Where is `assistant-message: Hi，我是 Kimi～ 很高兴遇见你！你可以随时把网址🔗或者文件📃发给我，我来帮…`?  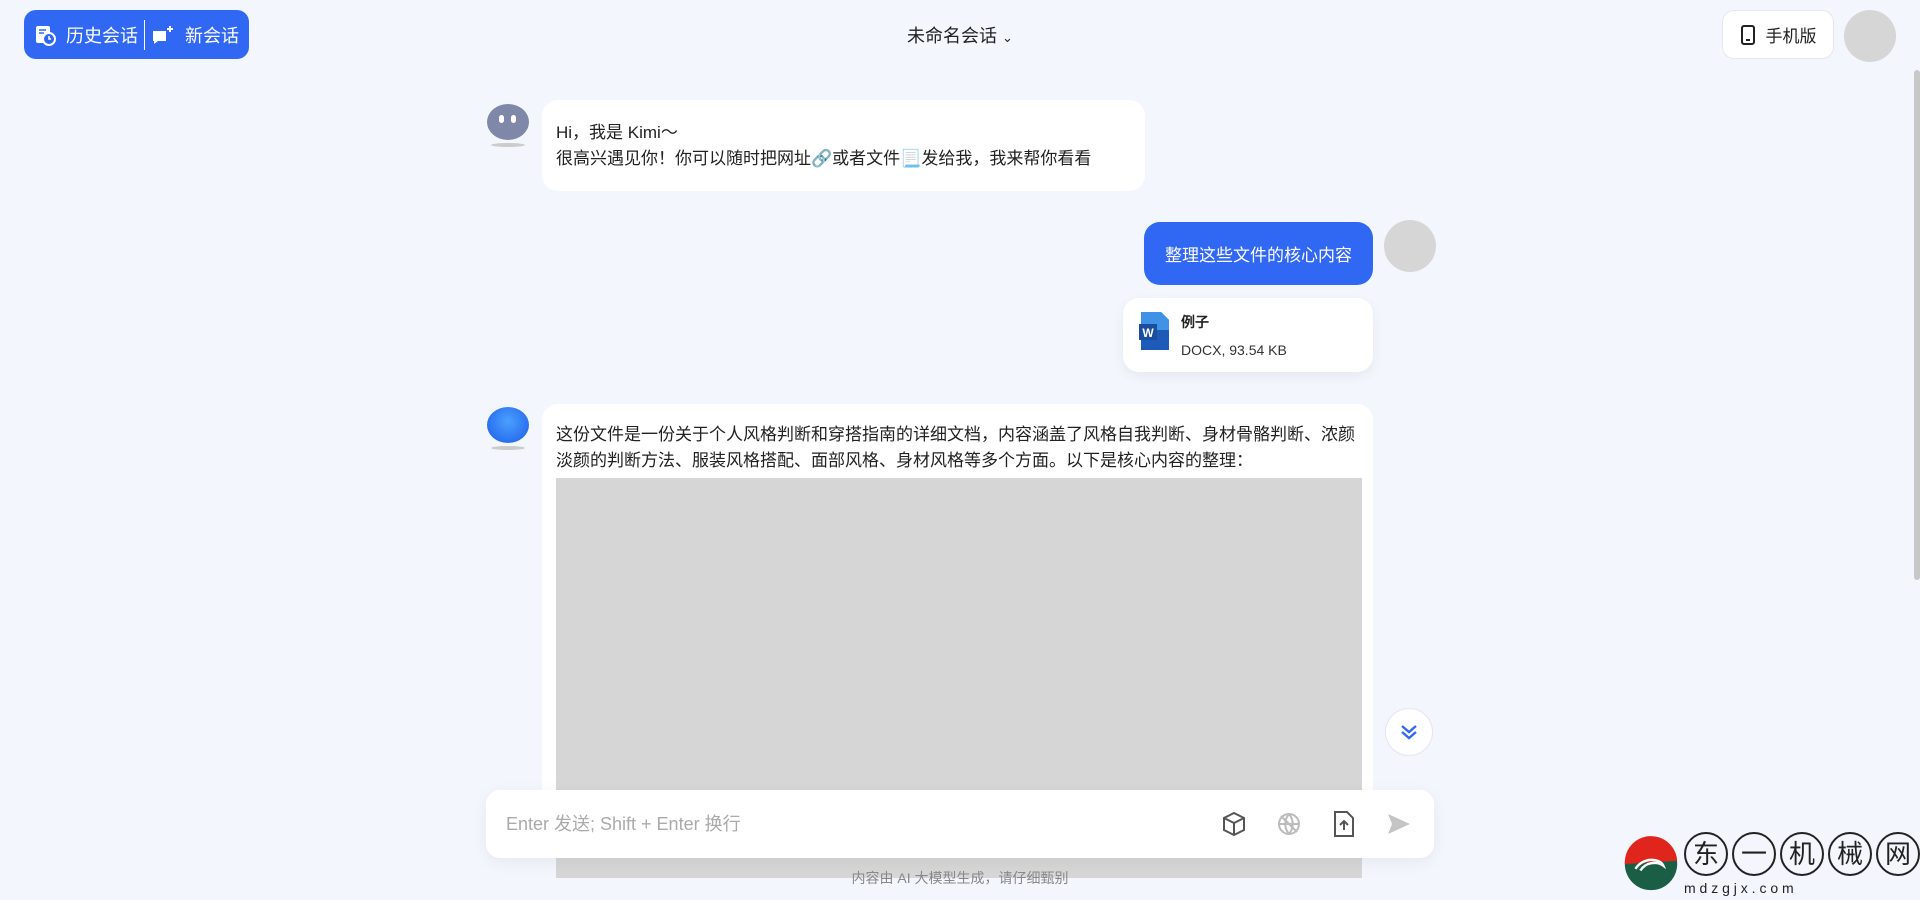 assistant-message: Hi，我是 Kimi～ 很高兴遇见你！你可以随时把网址🔗或者文件📃发给我，我来帮… is located at coordinates (843, 145).